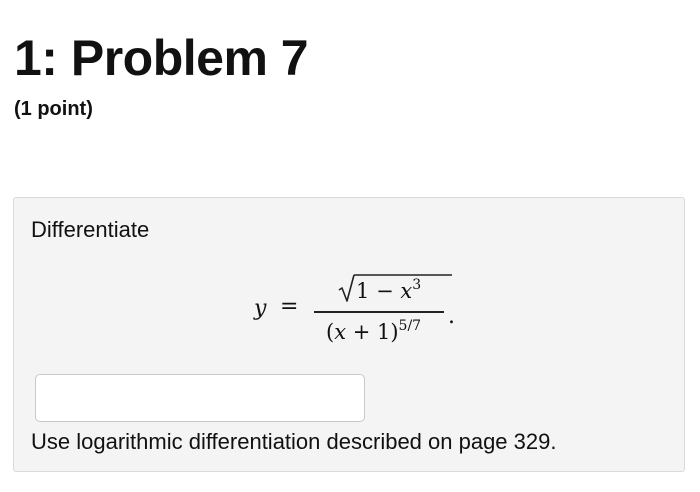 This screenshot has width=700, height=492. What do you see at coordinates (200, 398) in the screenshot?
I see `answer-input` at bounding box center [200, 398].